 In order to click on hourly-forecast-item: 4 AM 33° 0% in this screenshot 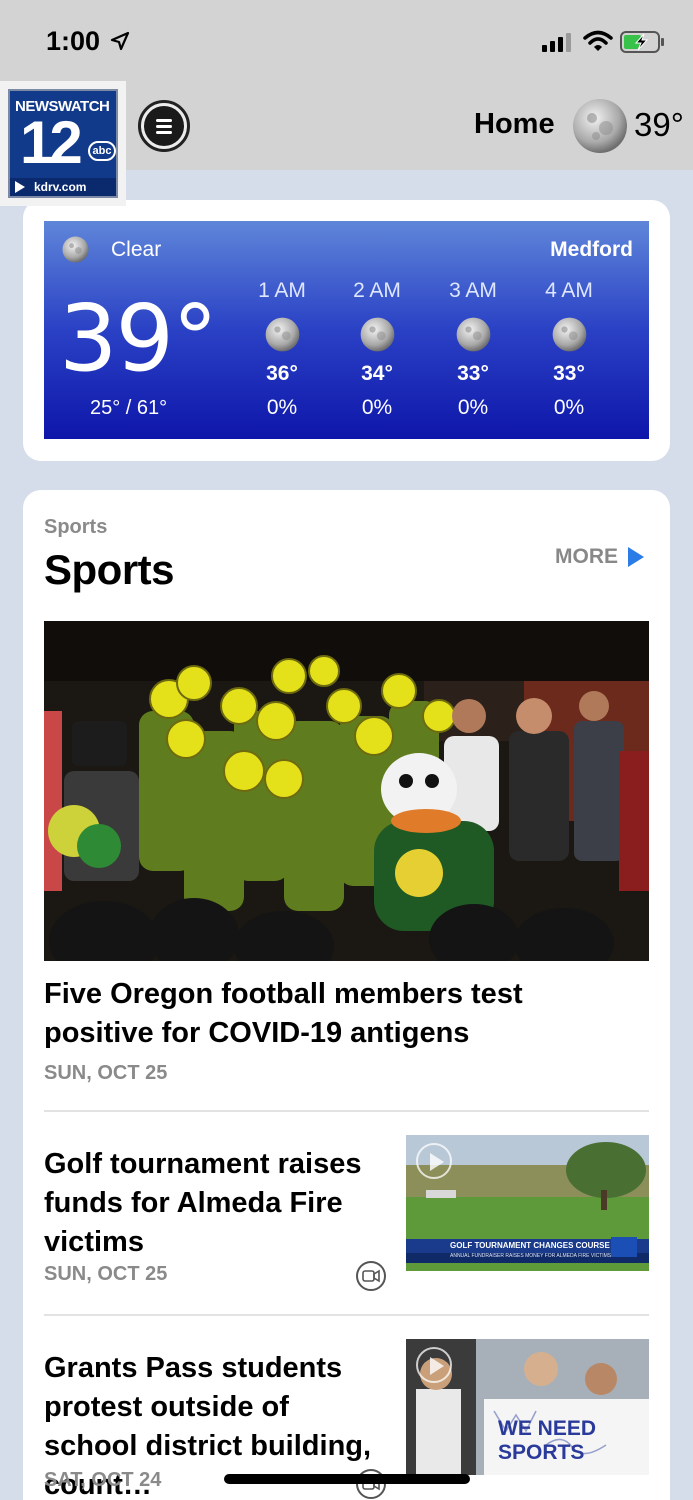, I will do `click(569, 349)`.